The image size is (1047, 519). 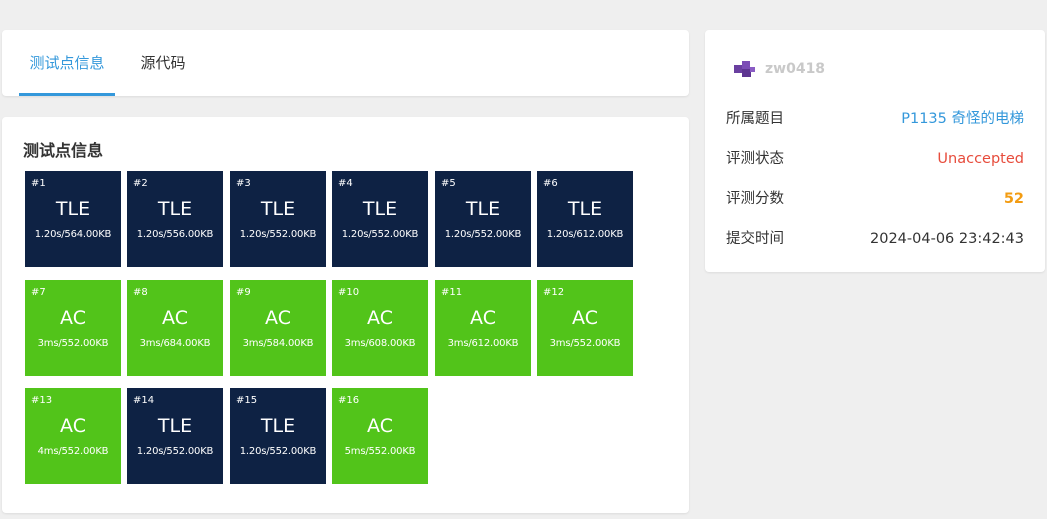 I want to click on testcase-number: #4, so click(x=345, y=183).